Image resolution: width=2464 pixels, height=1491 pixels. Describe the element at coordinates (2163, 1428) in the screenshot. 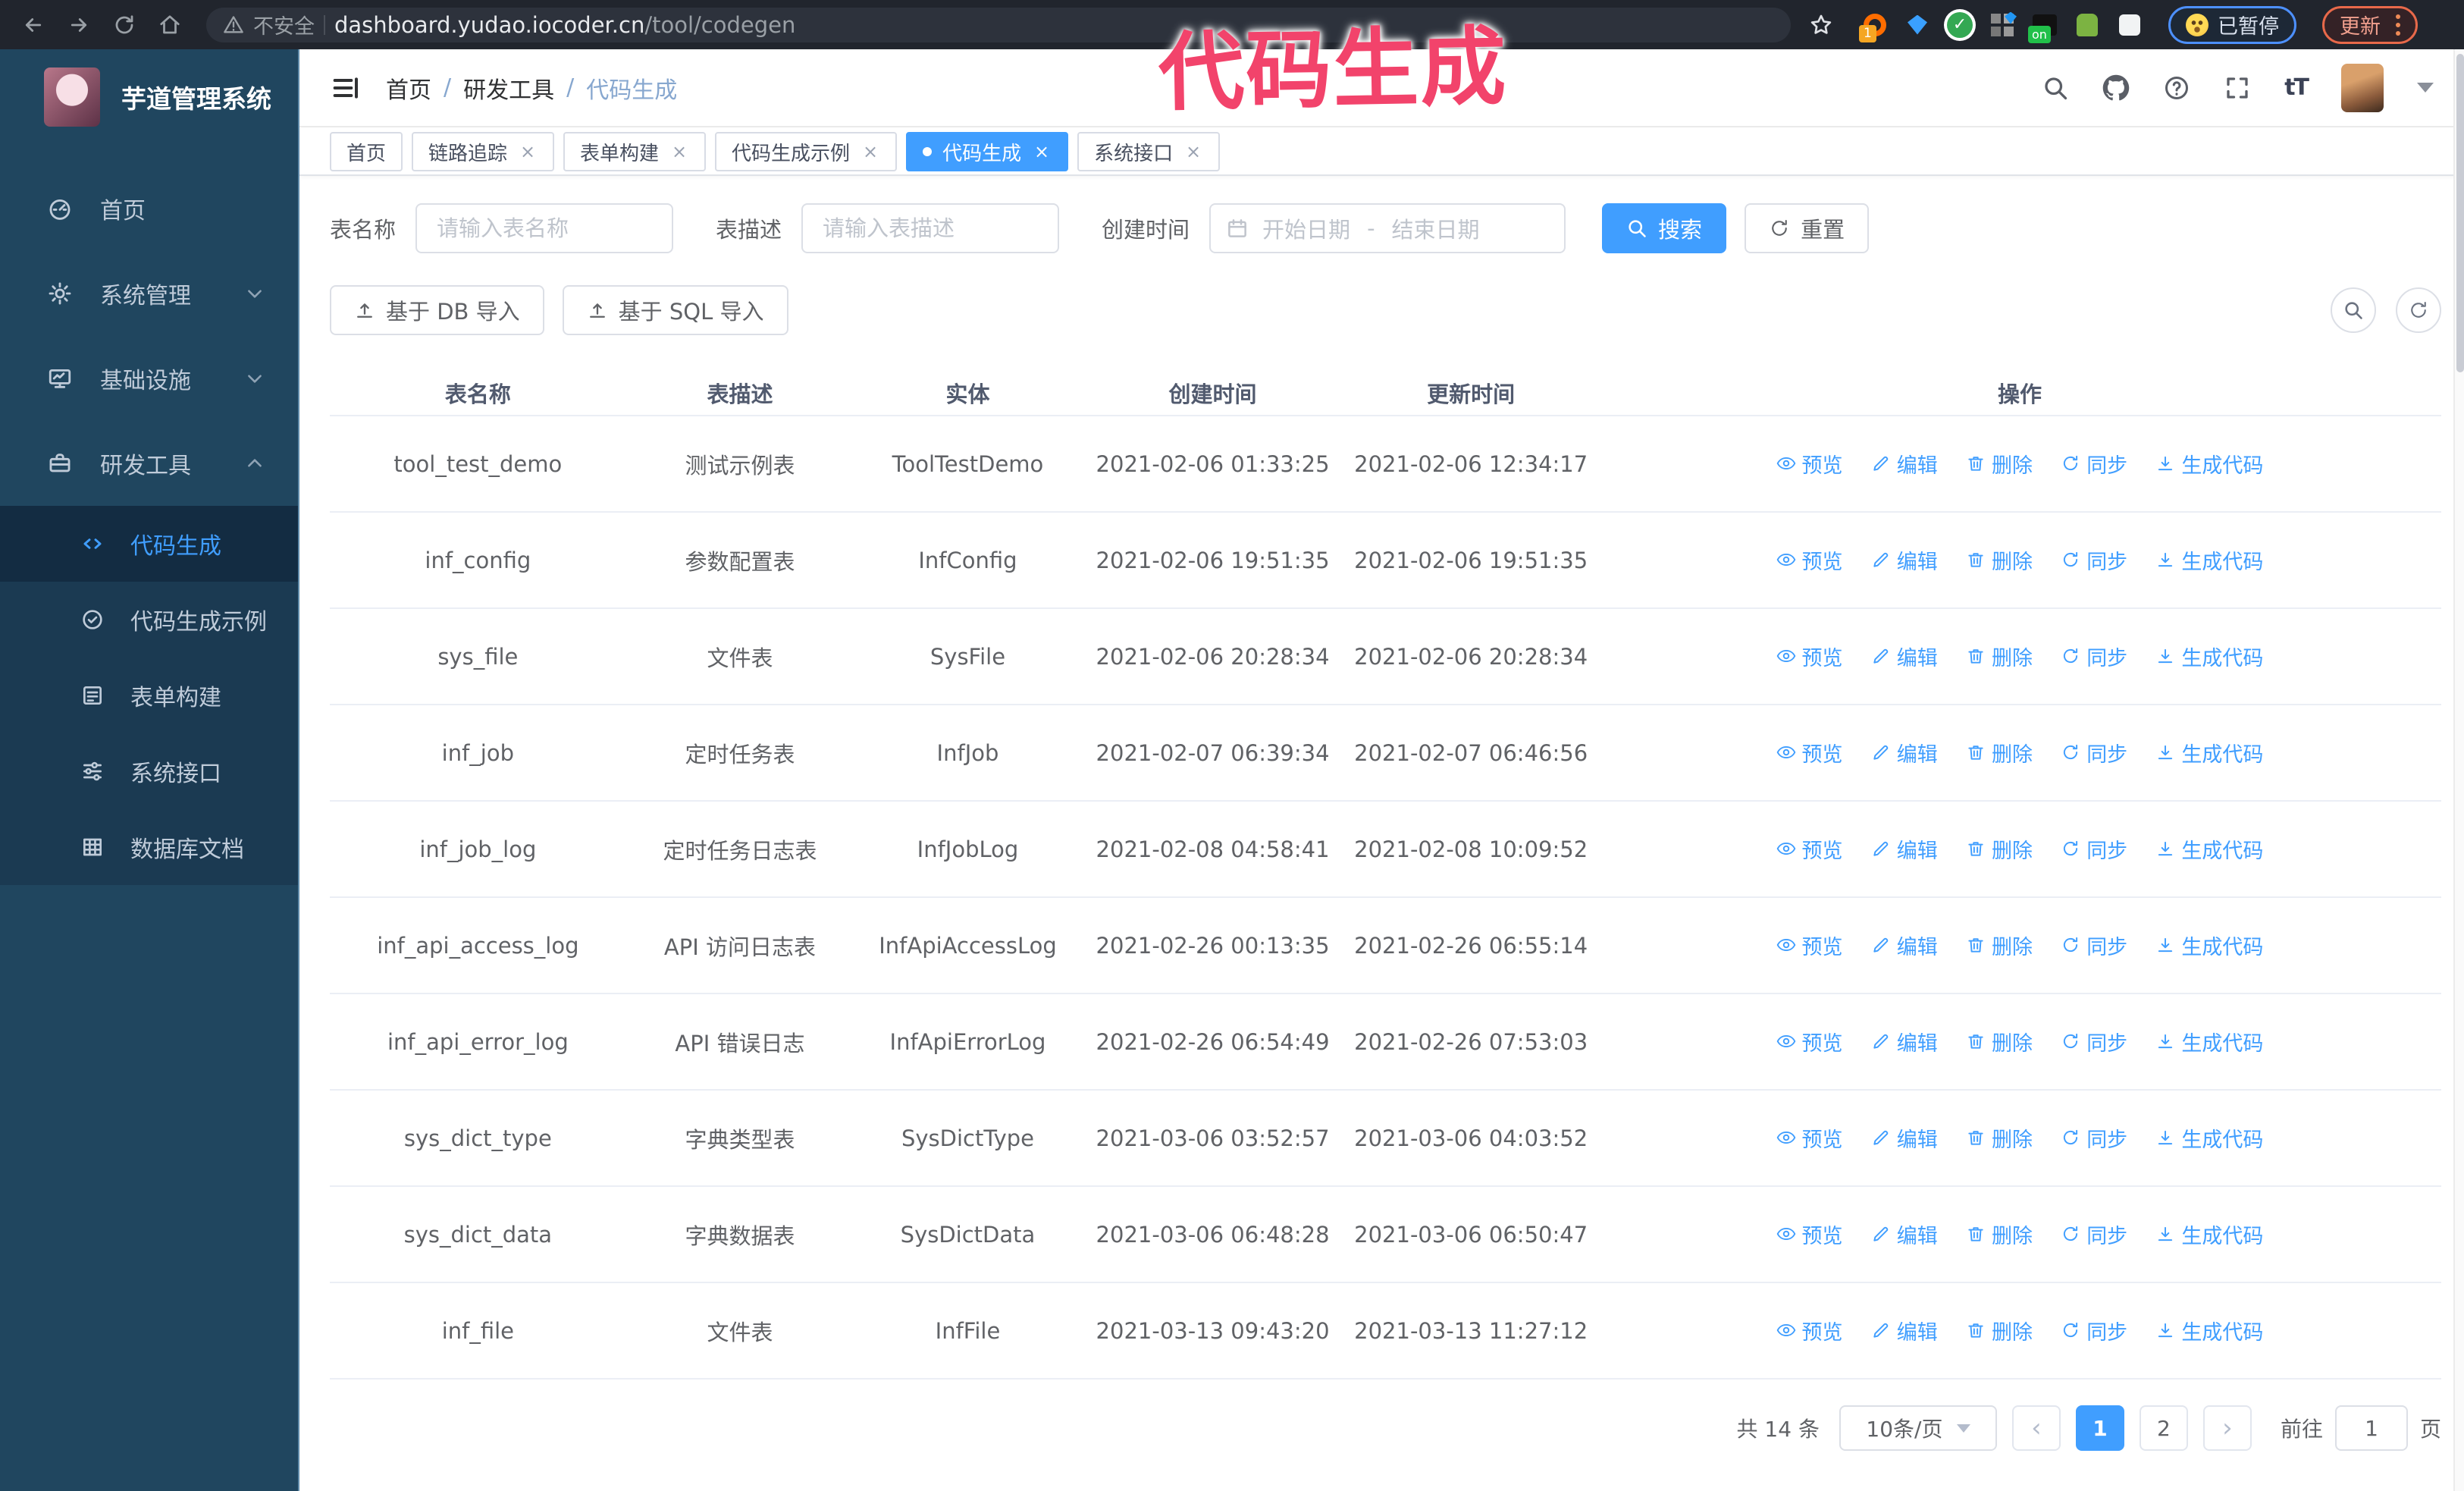

I see `page-button-2: 2` at that location.